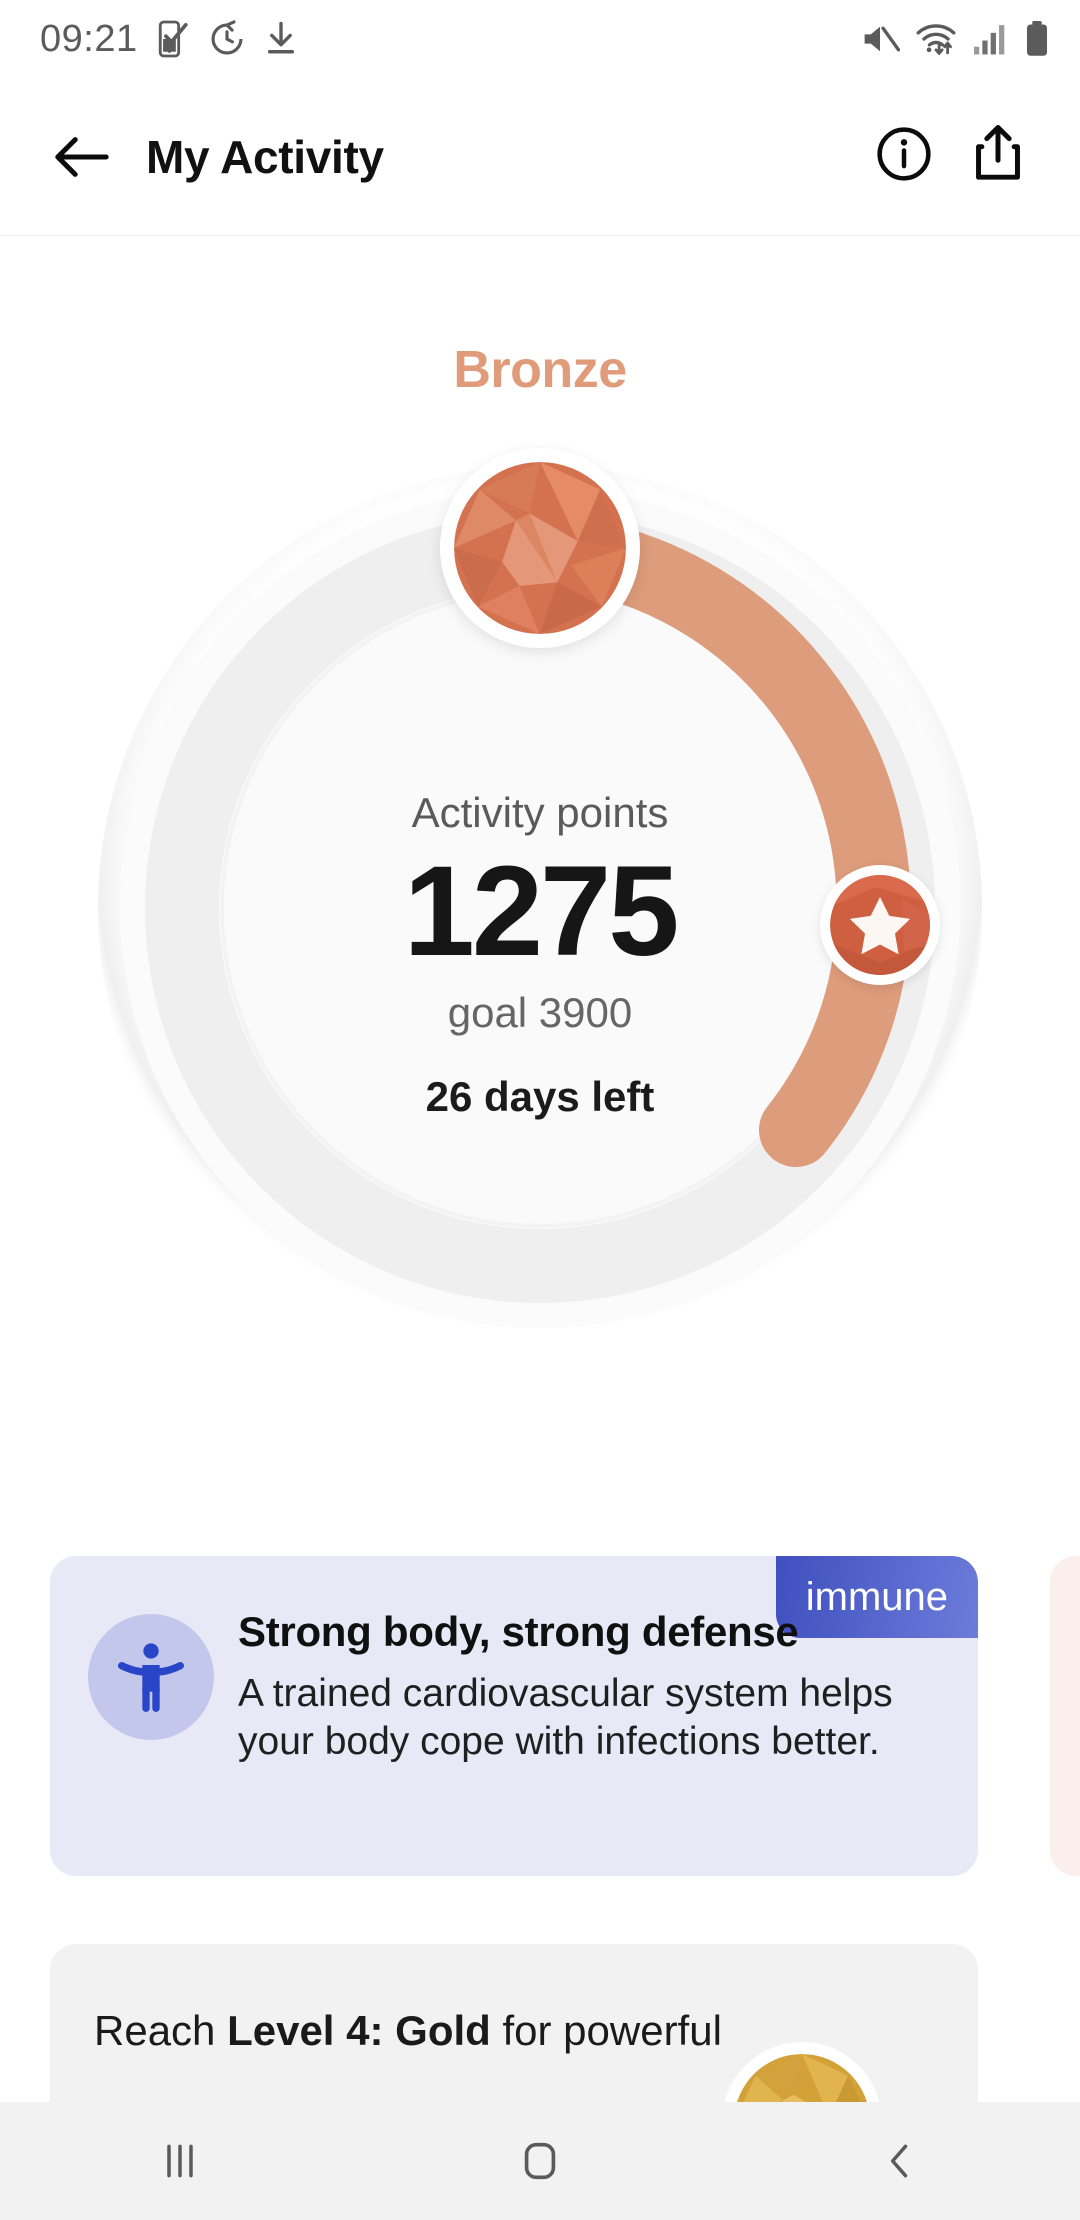  Describe the element at coordinates (998, 152) in the screenshot. I see `share-icon` at that location.